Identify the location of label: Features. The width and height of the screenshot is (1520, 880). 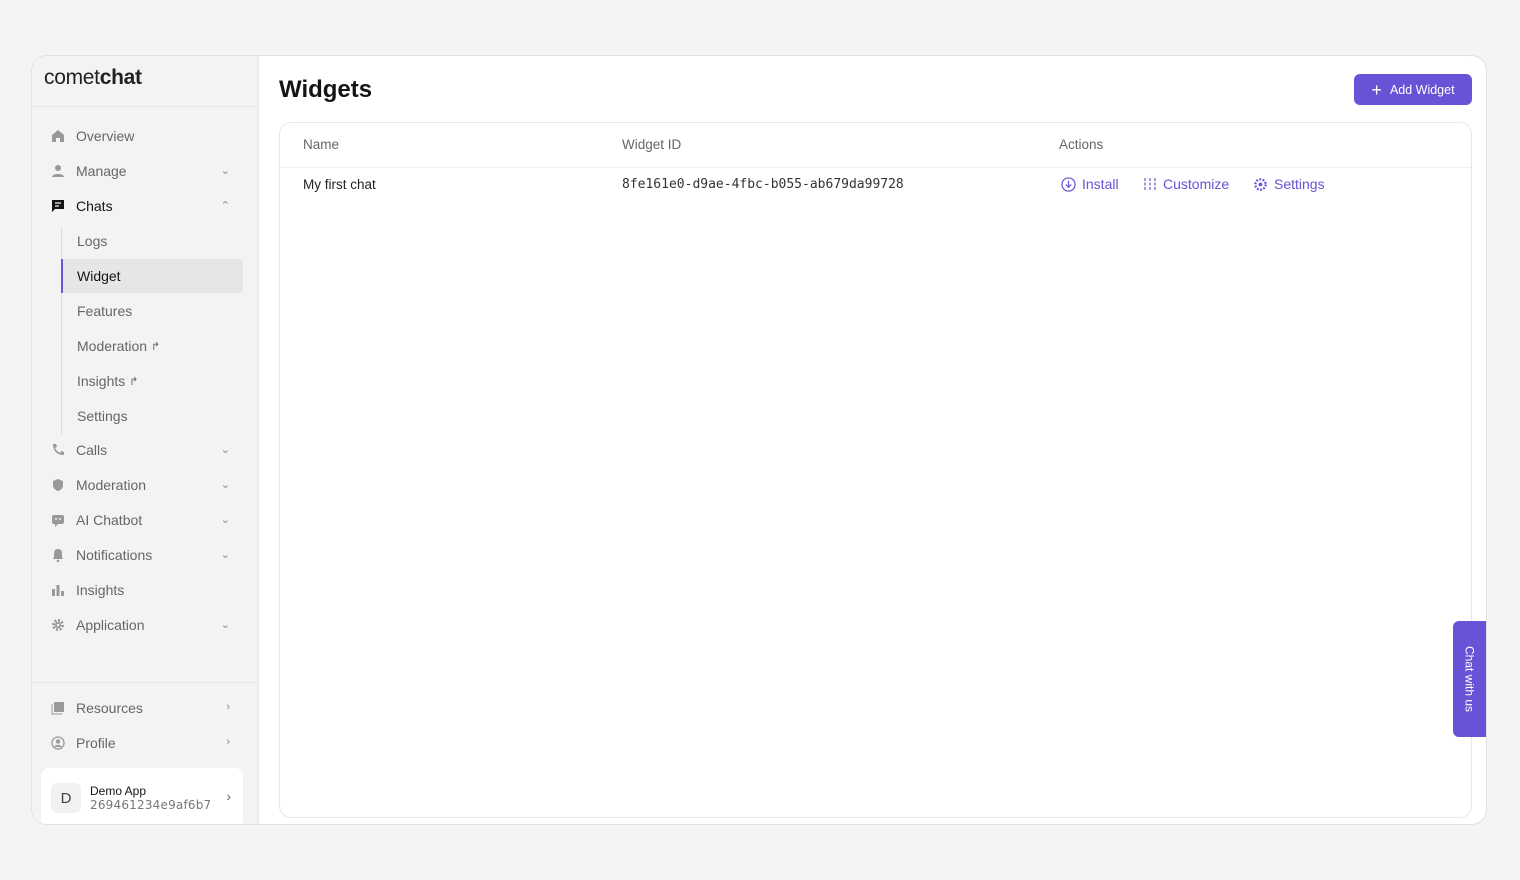
(105, 311).